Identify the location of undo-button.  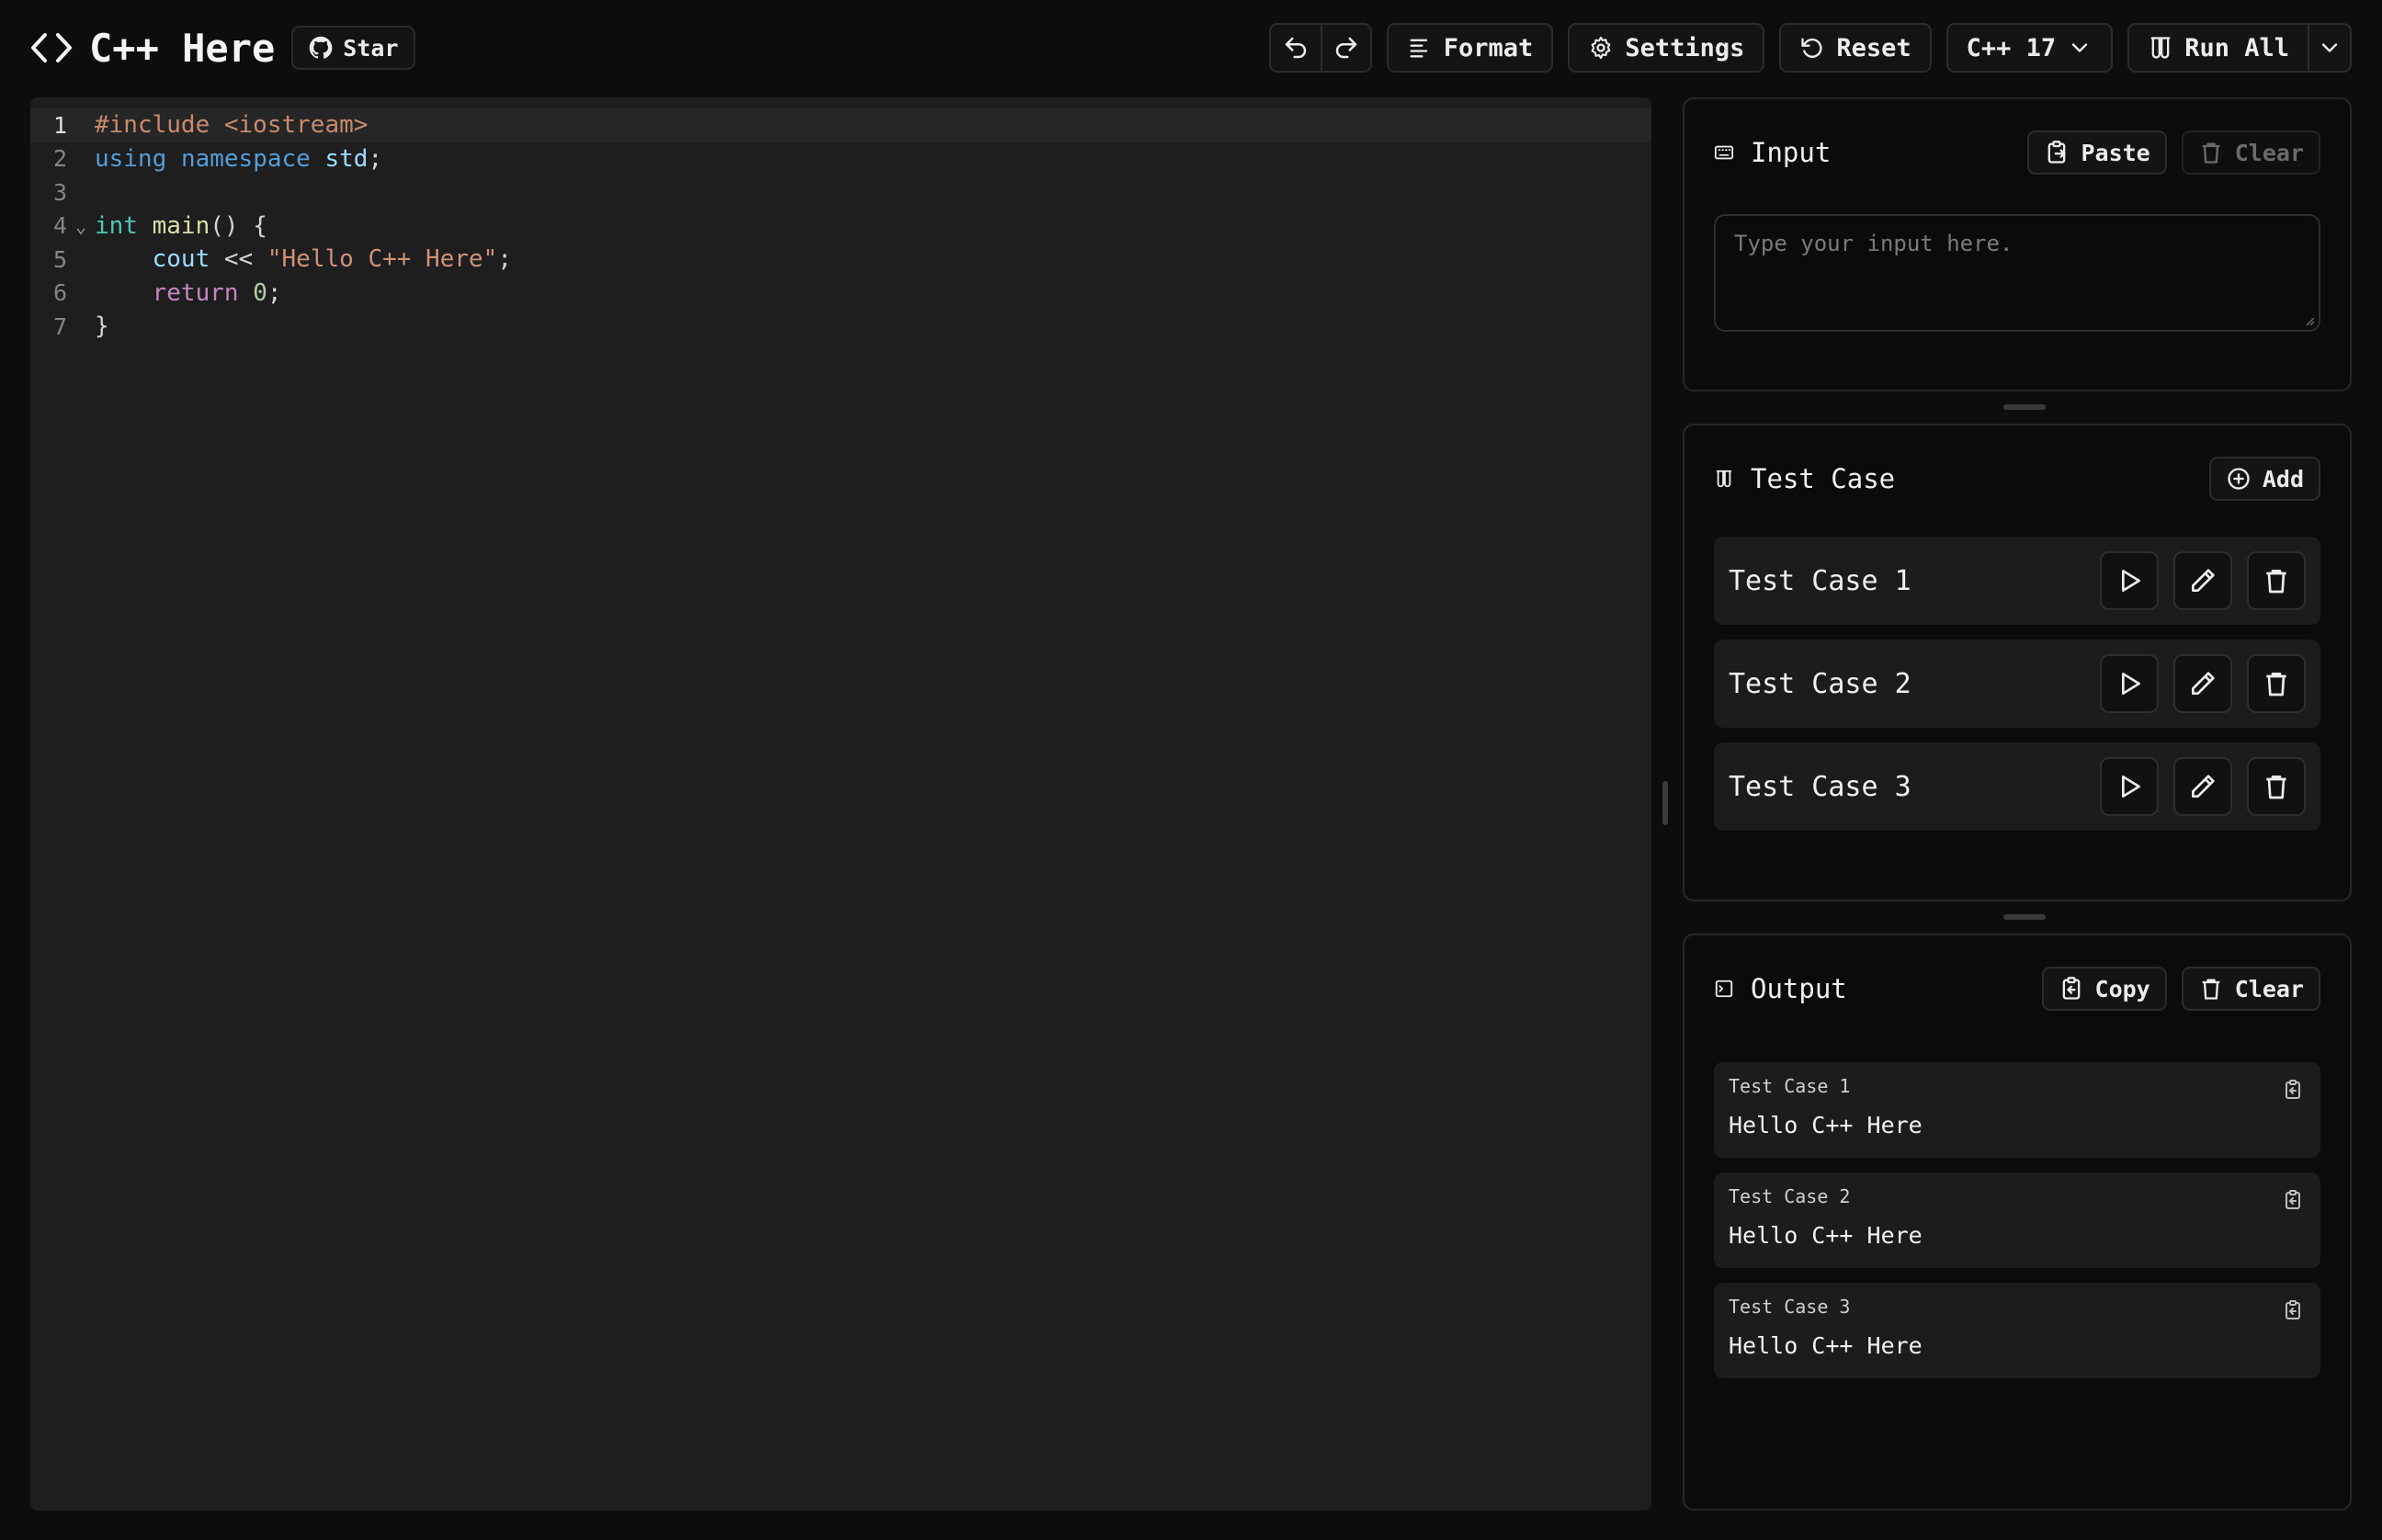
(1296, 48).